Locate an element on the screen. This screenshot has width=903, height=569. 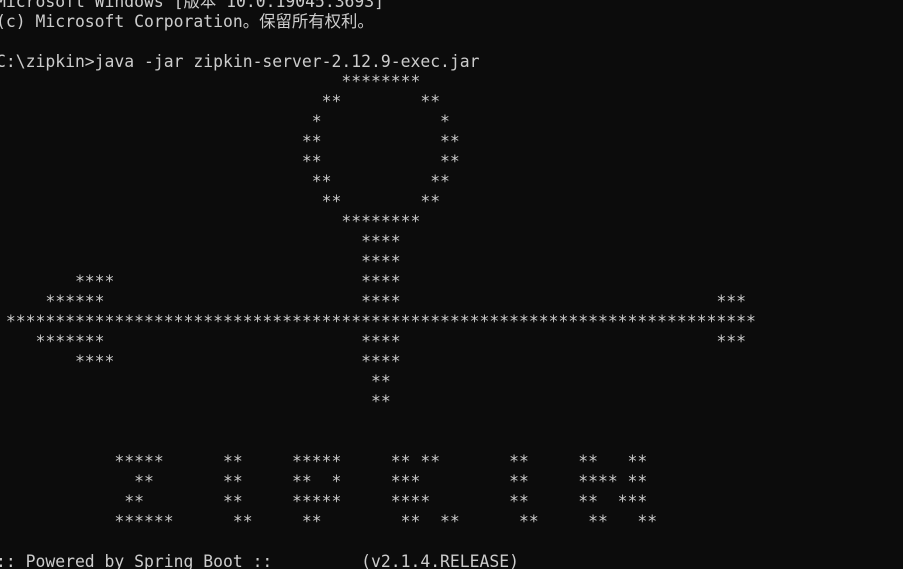
zipkin-banner-line: ****** ** ** ** ** ** ** ** is located at coordinates (329, 521).